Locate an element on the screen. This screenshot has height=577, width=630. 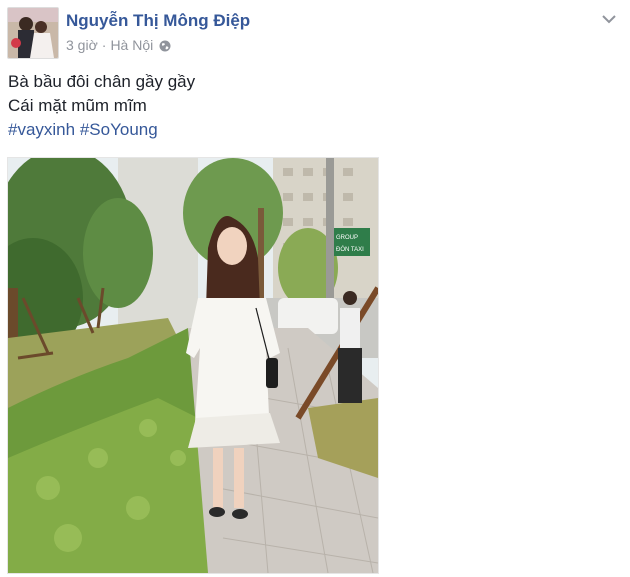
post-meta: 3 giờ · Hà Nội is located at coordinates (118, 45).